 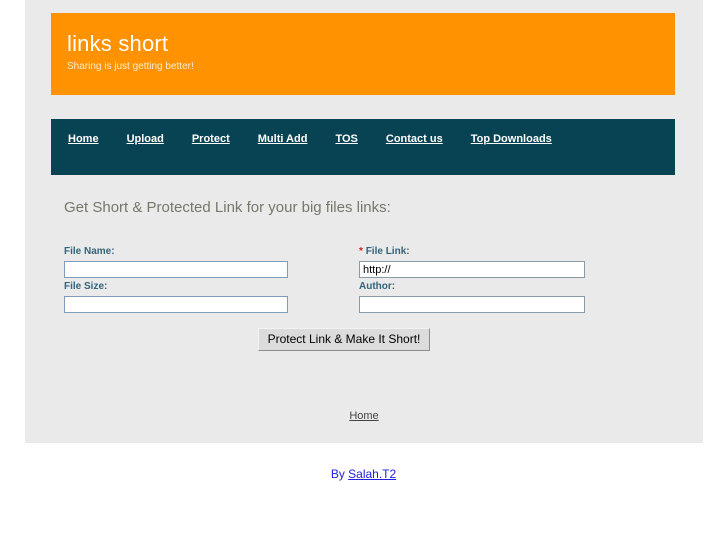 I want to click on nav-item-home: Home, so click(x=83, y=139).